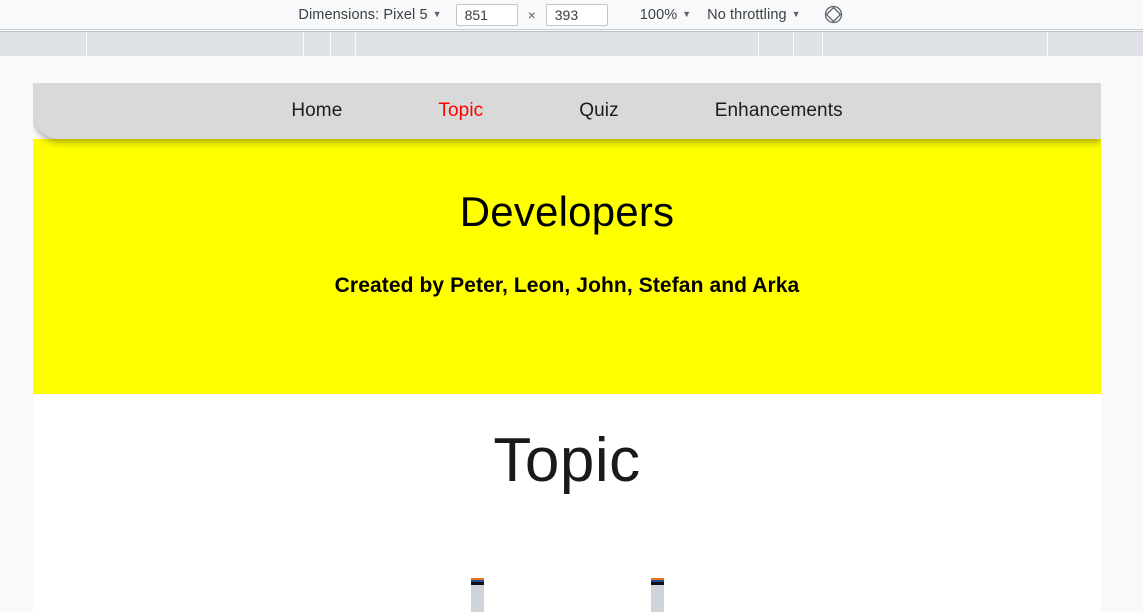  I want to click on hero-title: Developers, so click(567, 211).